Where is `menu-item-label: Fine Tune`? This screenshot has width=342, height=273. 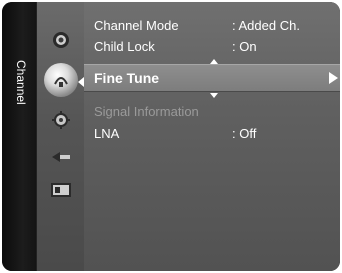 menu-item-label: Fine Tune is located at coordinates (127, 78).